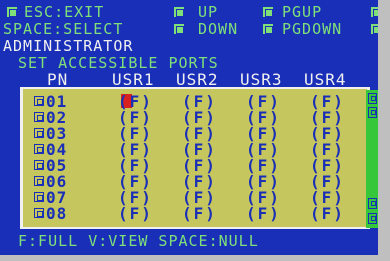 This screenshot has width=390, height=261. Describe the element at coordinates (118, 63) in the screenshot. I see `page-title: SET ACCESSIBLE PORTS` at that location.